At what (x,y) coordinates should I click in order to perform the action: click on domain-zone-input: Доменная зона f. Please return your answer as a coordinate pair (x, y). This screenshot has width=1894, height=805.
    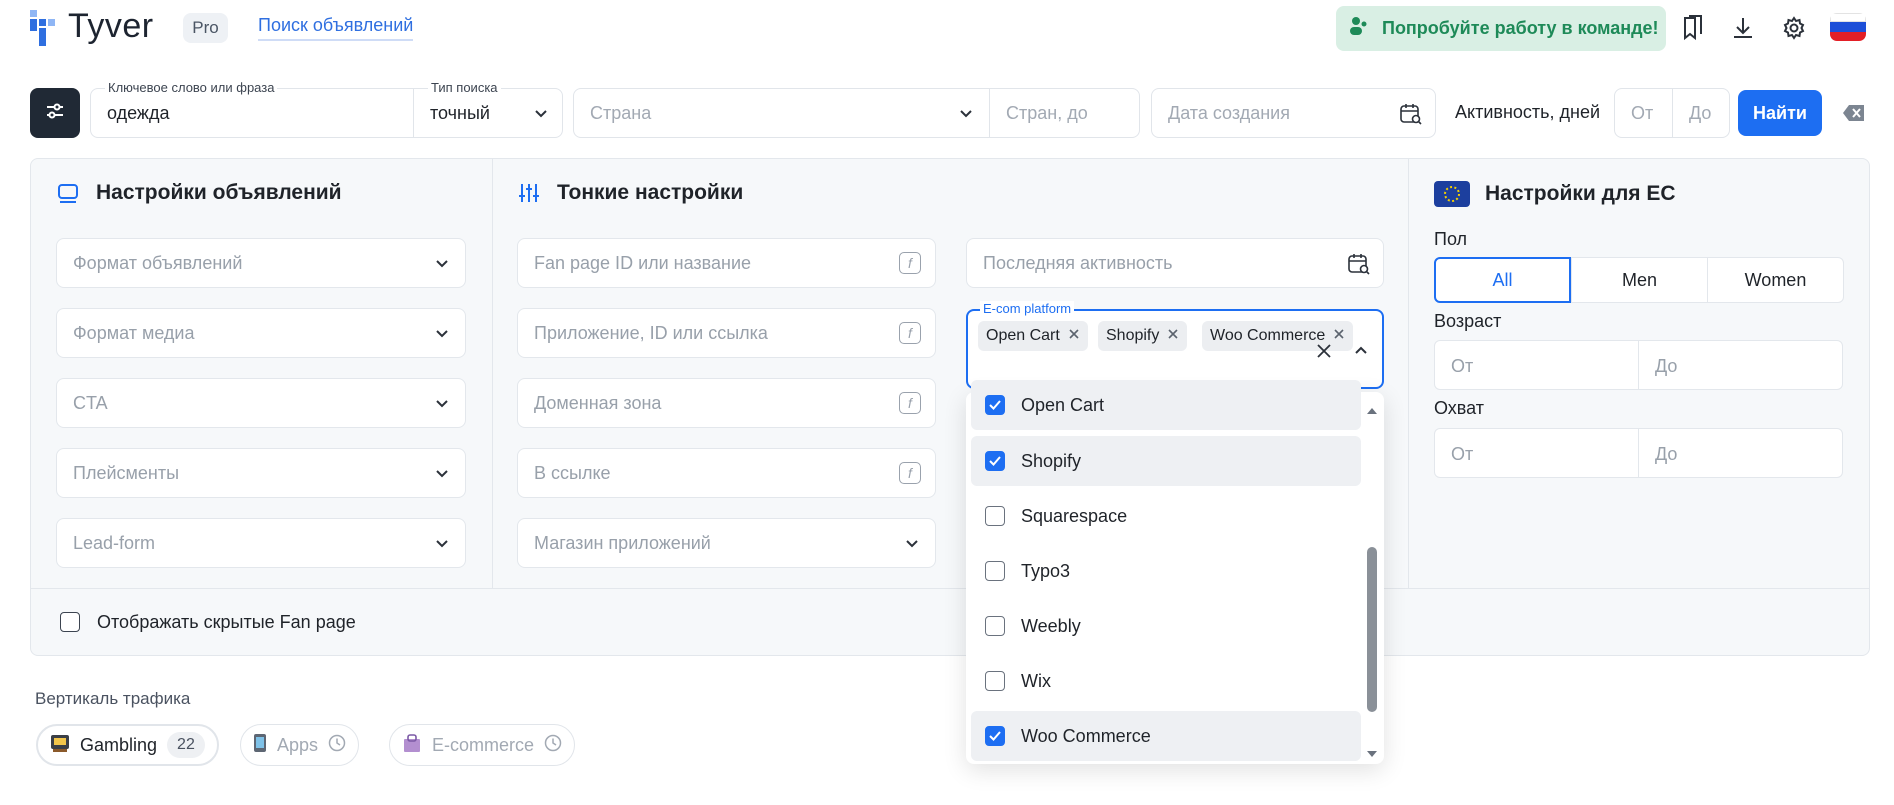
    Looking at the image, I should click on (726, 403).